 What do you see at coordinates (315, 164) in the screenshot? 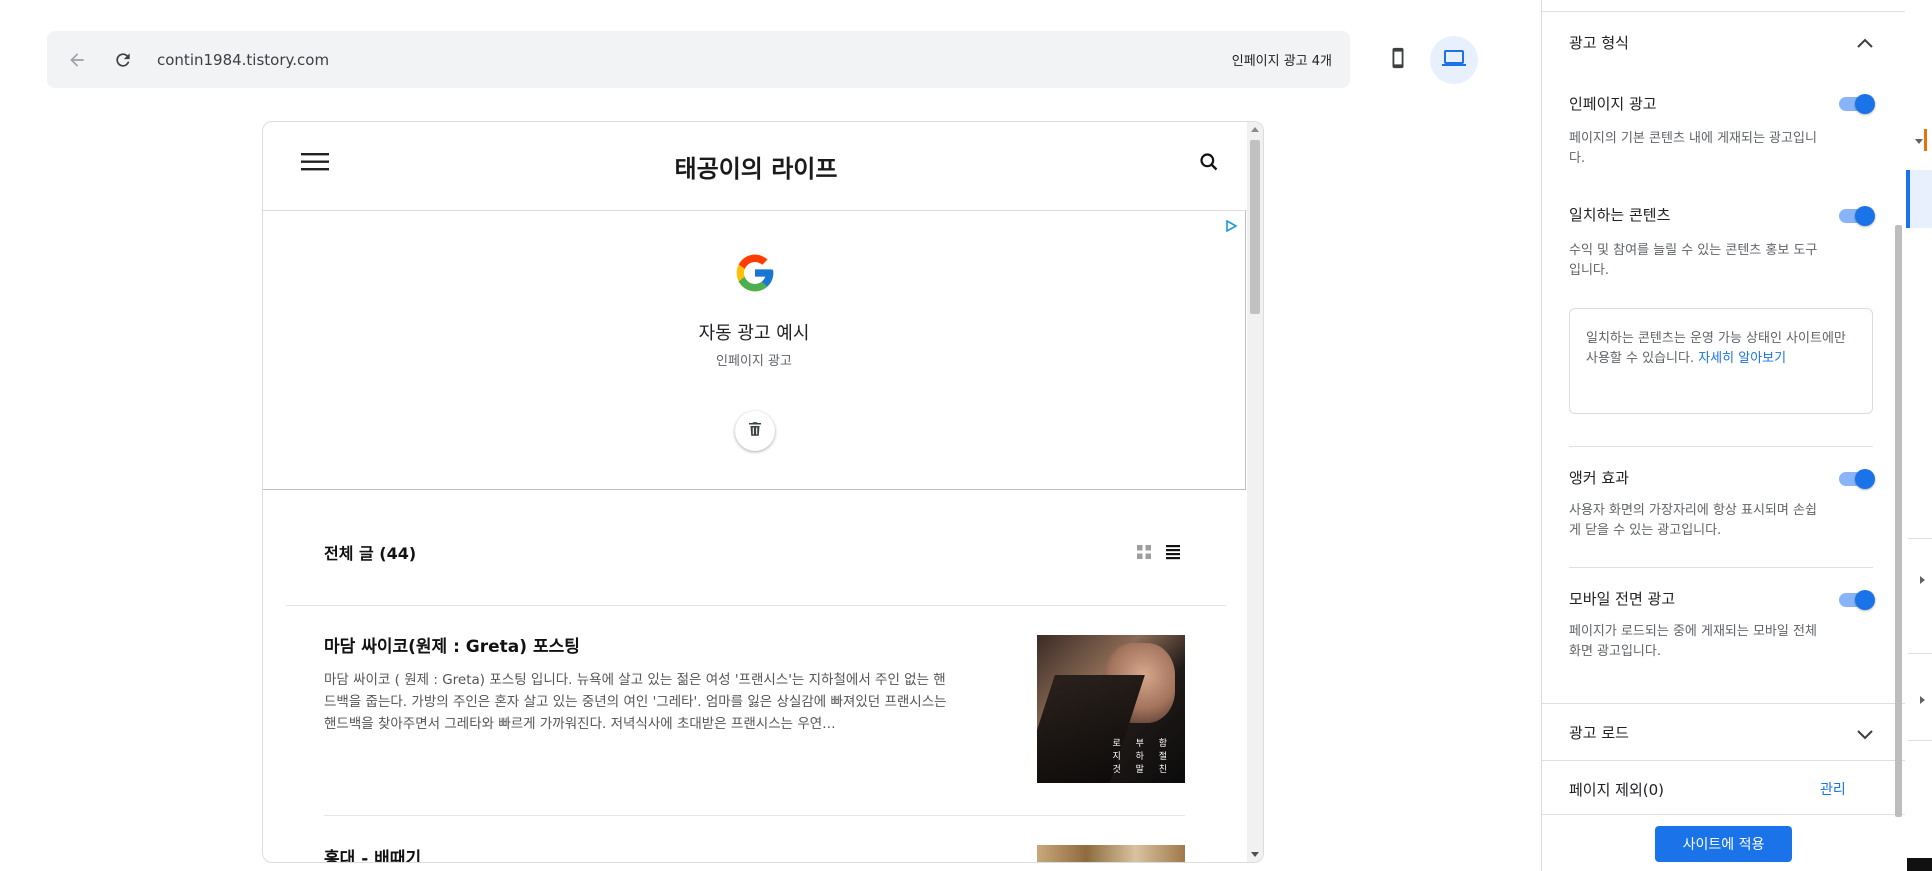
I see `hamburger-menu-icon` at bounding box center [315, 164].